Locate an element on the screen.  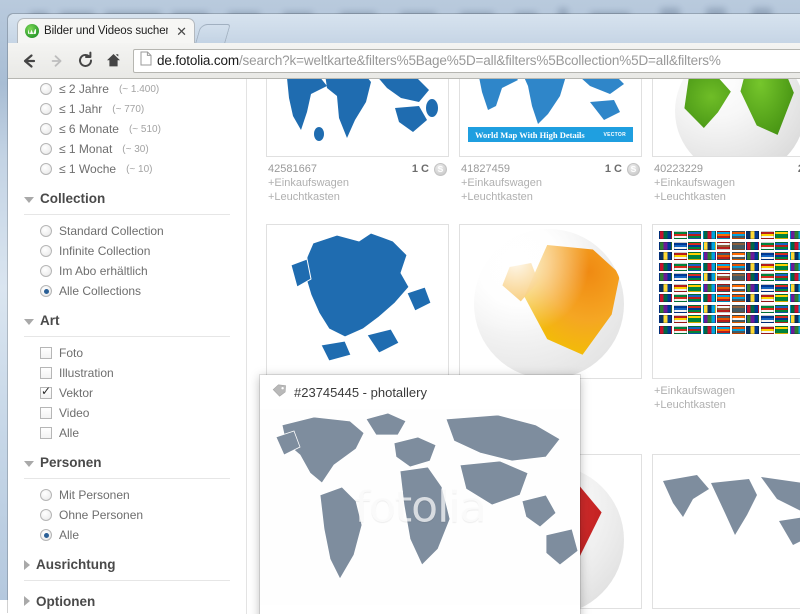
filter-option-alle-collections: Alle Collections is located at coordinates (127, 291).